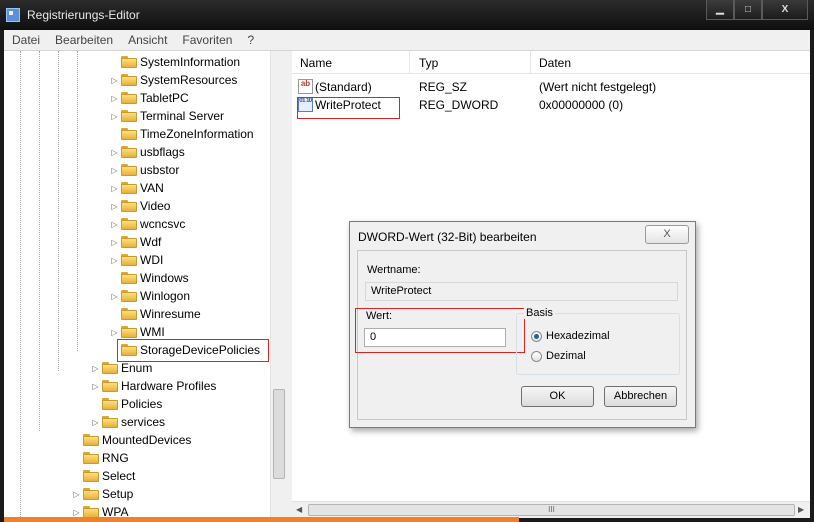 The height and width of the screenshot is (522, 814). Describe the element at coordinates (801, 509) in the screenshot. I see `scroll-right-icon: ▶` at that location.